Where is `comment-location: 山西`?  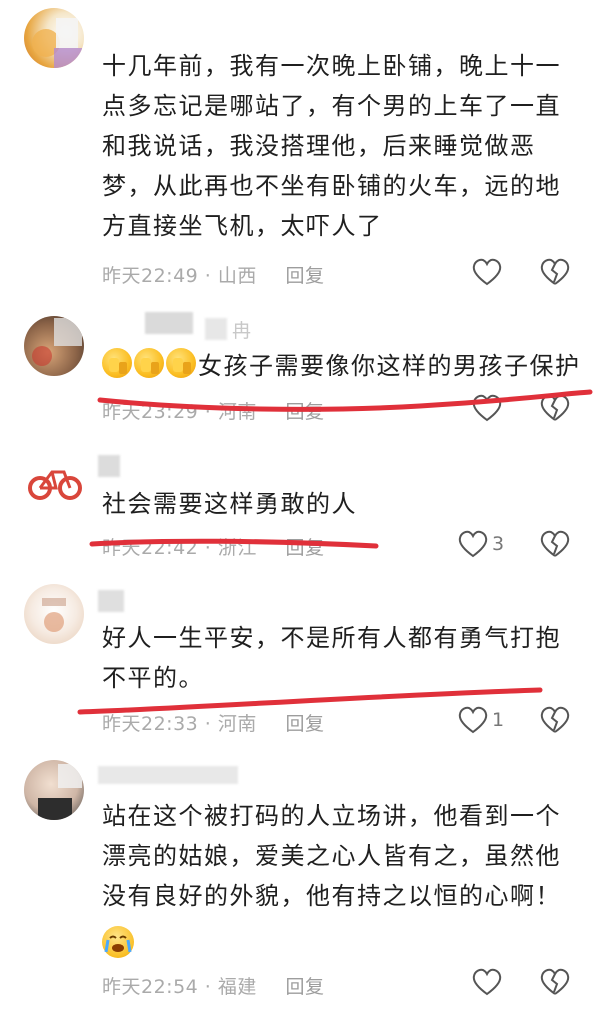 comment-location: 山西 is located at coordinates (237, 276).